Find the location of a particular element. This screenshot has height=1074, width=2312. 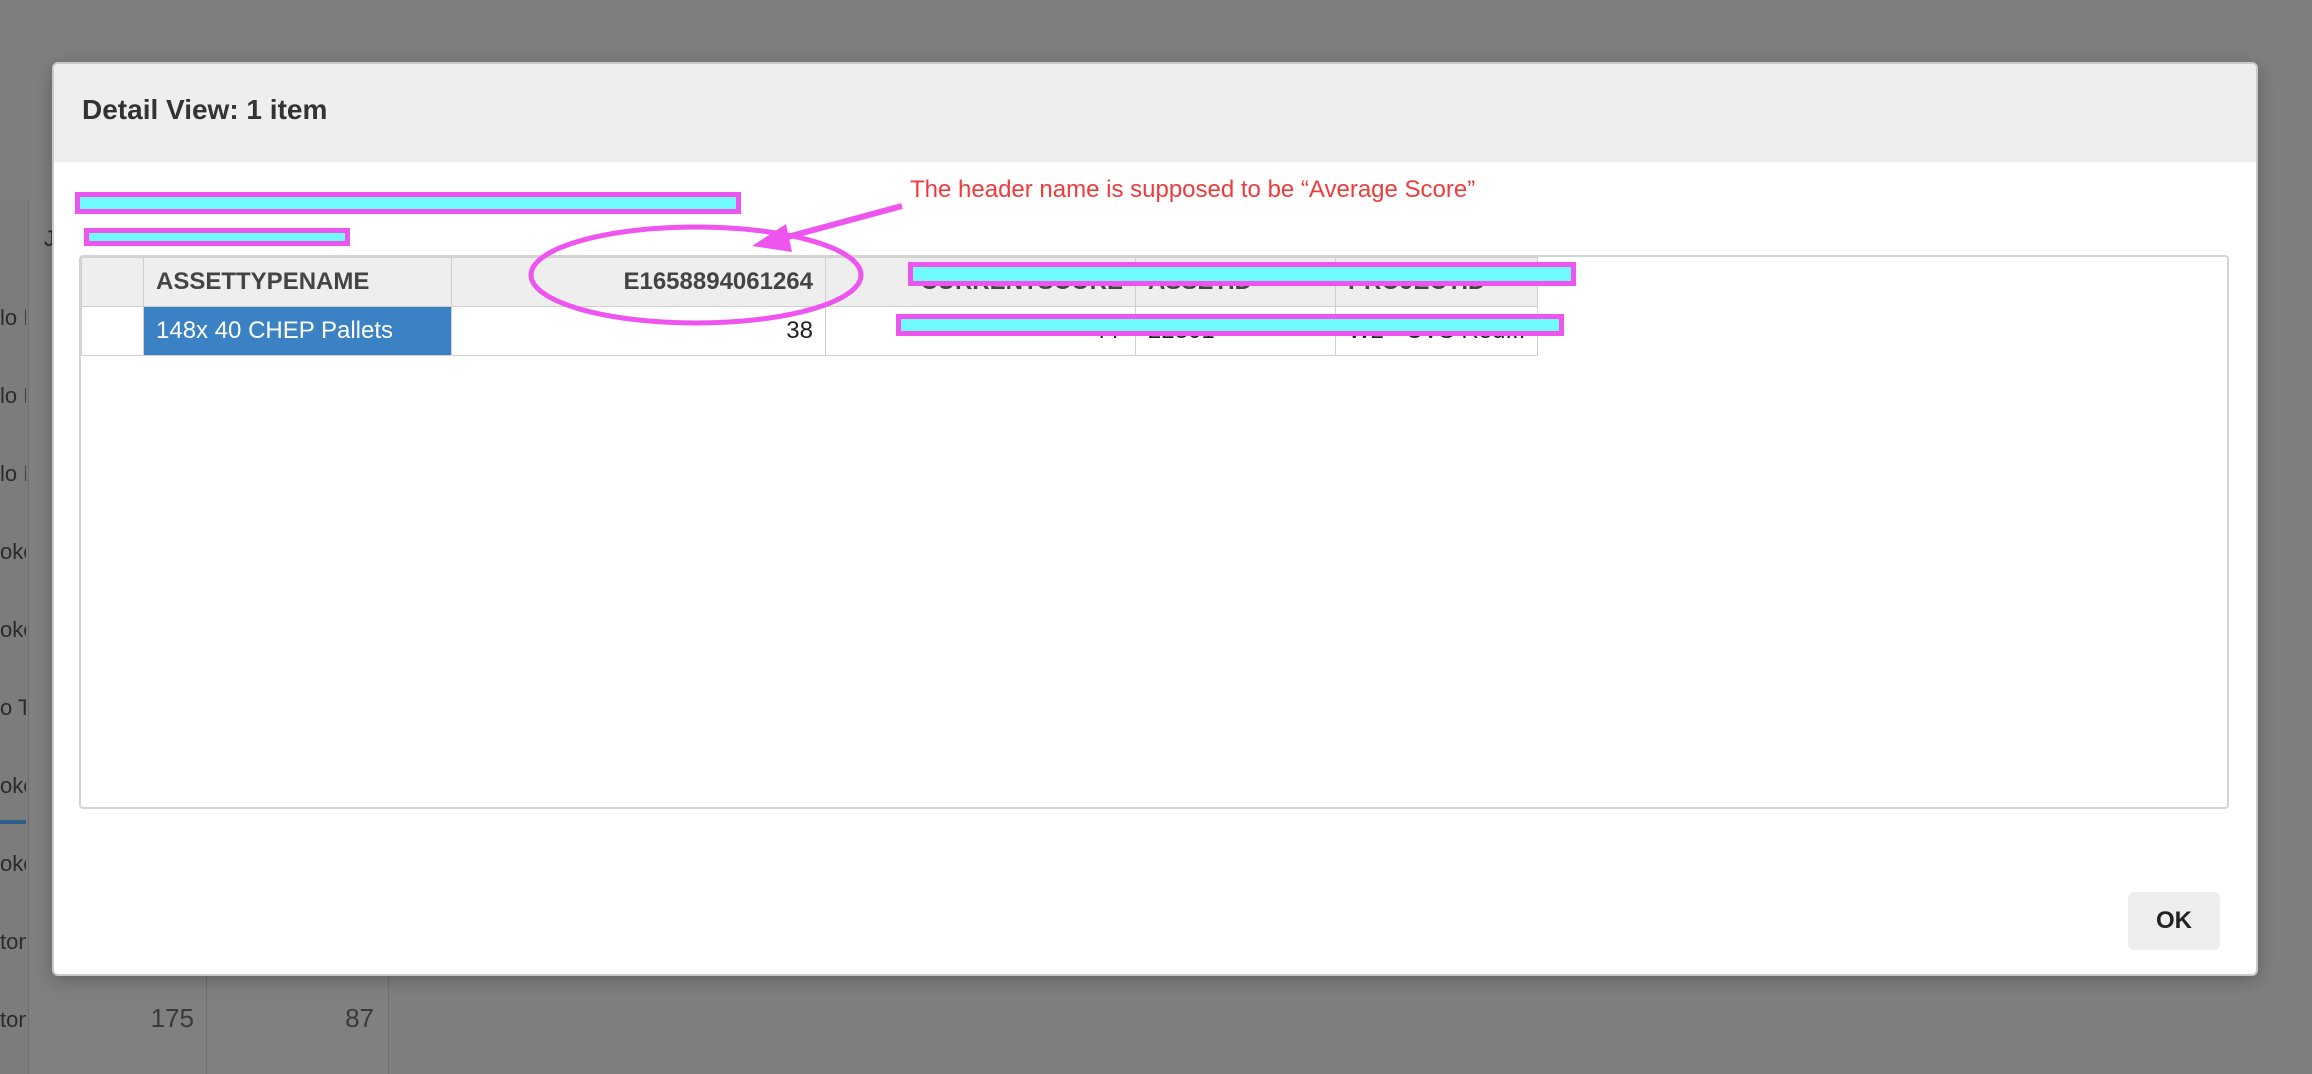

annotation-overlay is located at coordinates (715, 264).